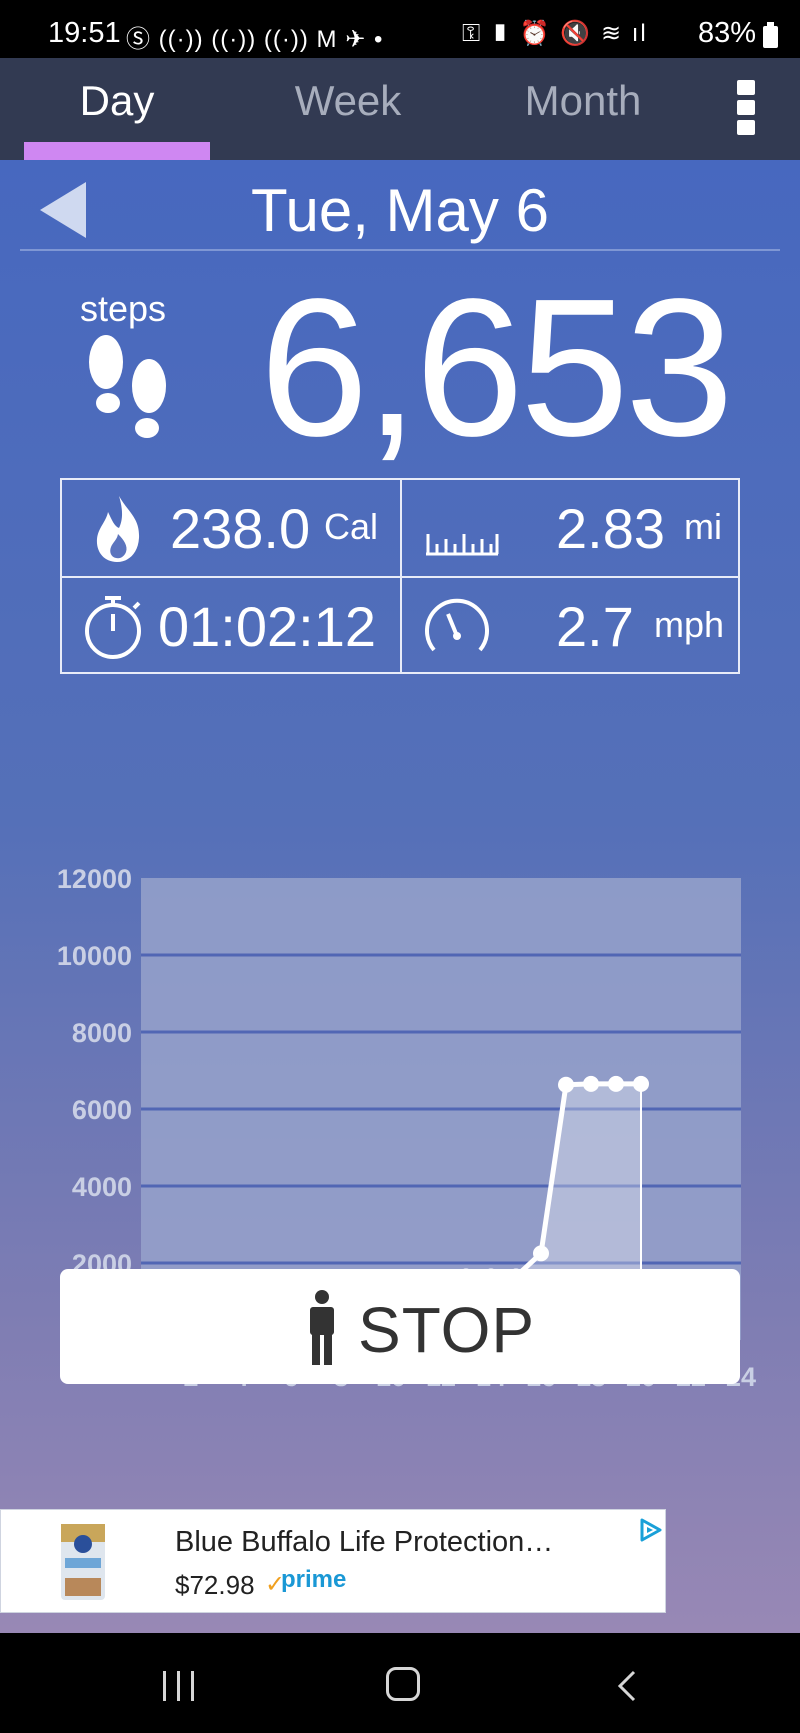  Describe the element at coordinates (113, 627) in the screenshot. I see `stopwatch-icon` at that location.